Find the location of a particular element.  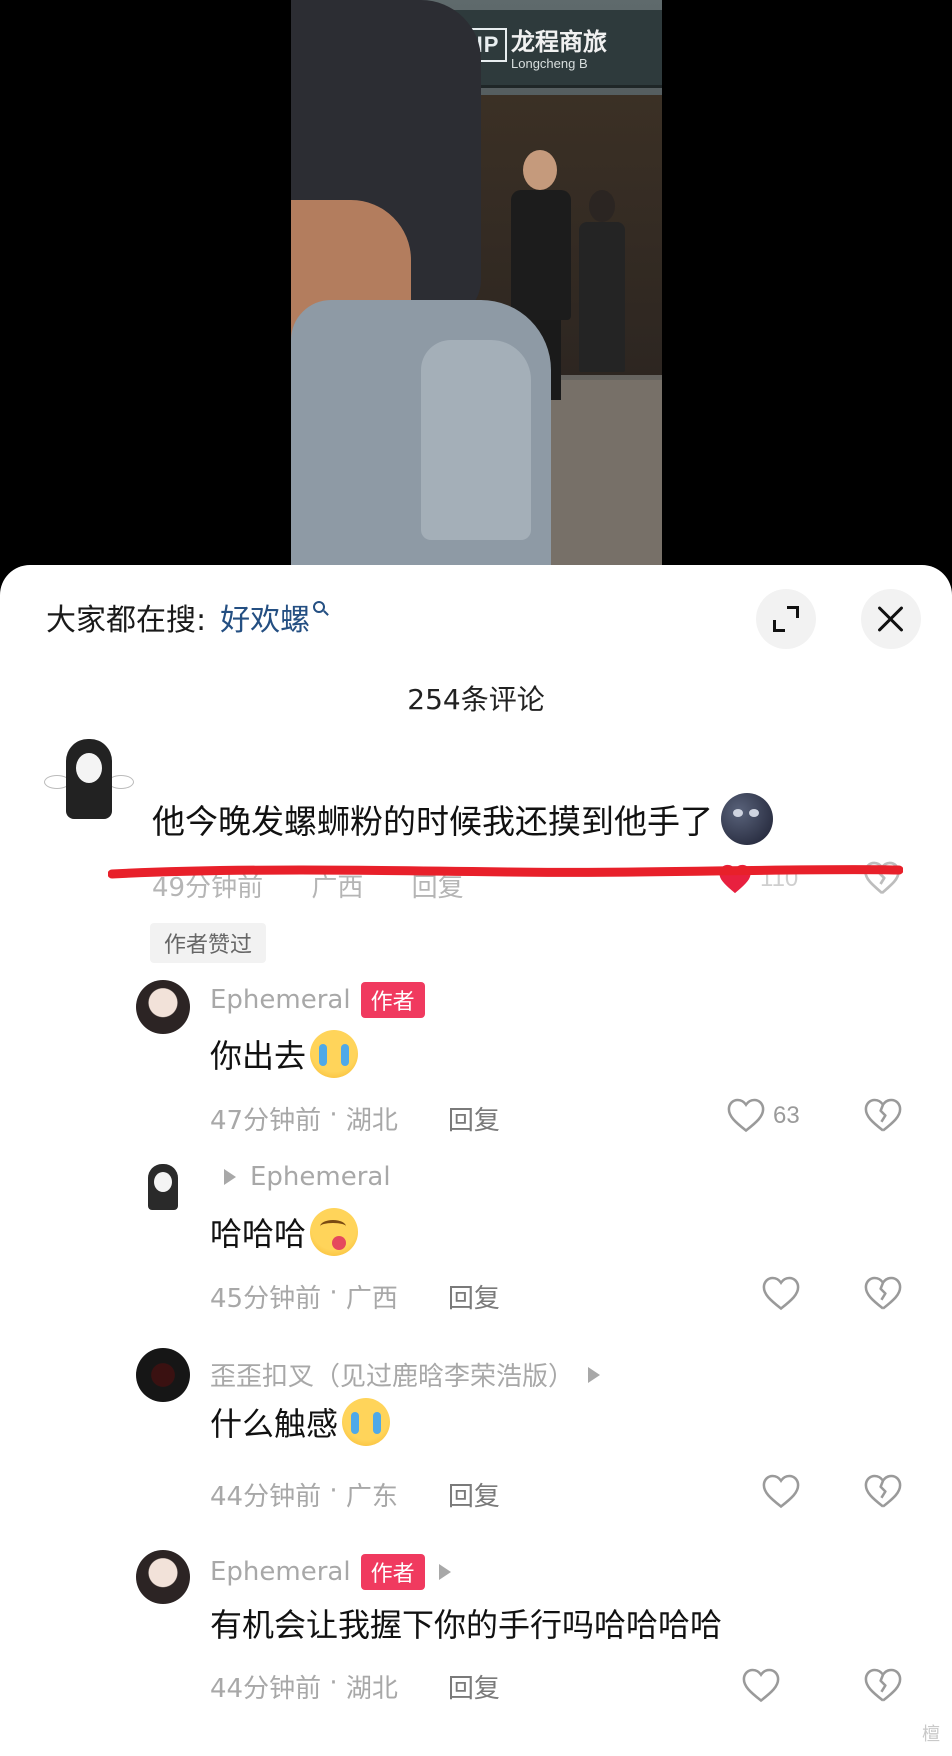

zany-face-icon is located at coordinates (334, 1232).